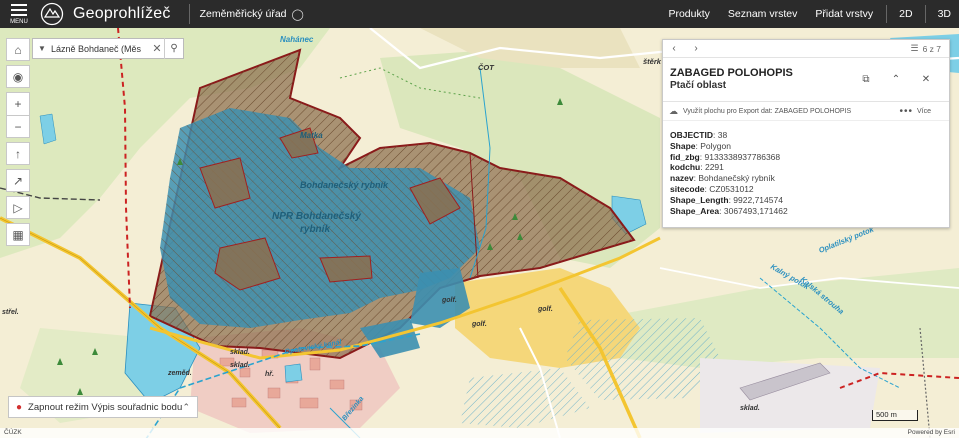 The width and height of the screenshot is (959, 438). I want to click on label-pond-main: Bohdanečský rybník, so click(344, 185).